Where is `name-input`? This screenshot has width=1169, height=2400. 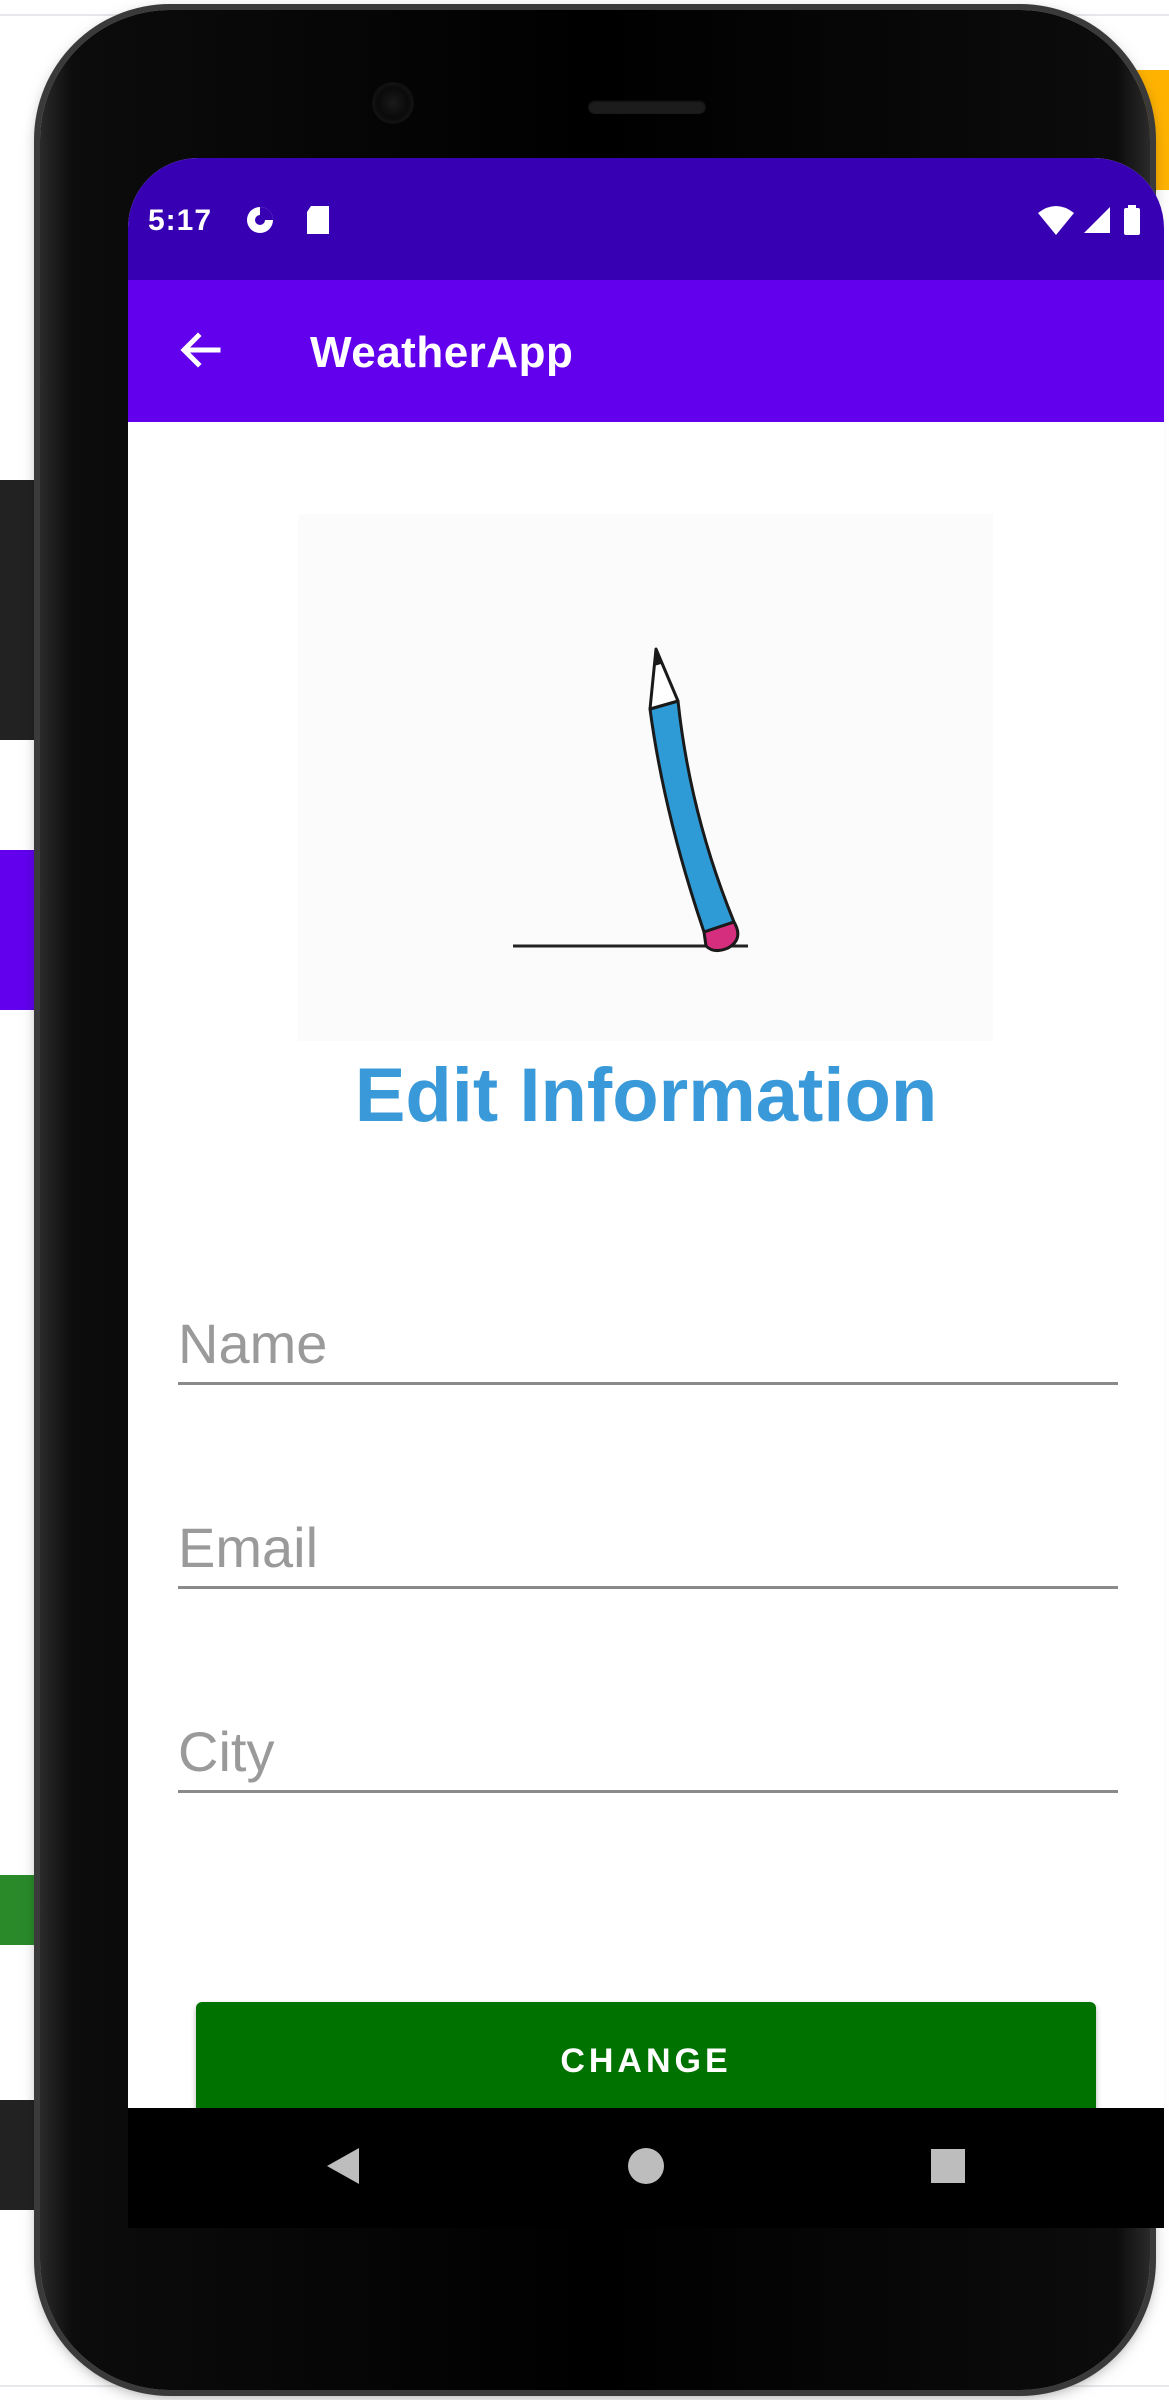 name-input is located at coordinates (648, 1343).